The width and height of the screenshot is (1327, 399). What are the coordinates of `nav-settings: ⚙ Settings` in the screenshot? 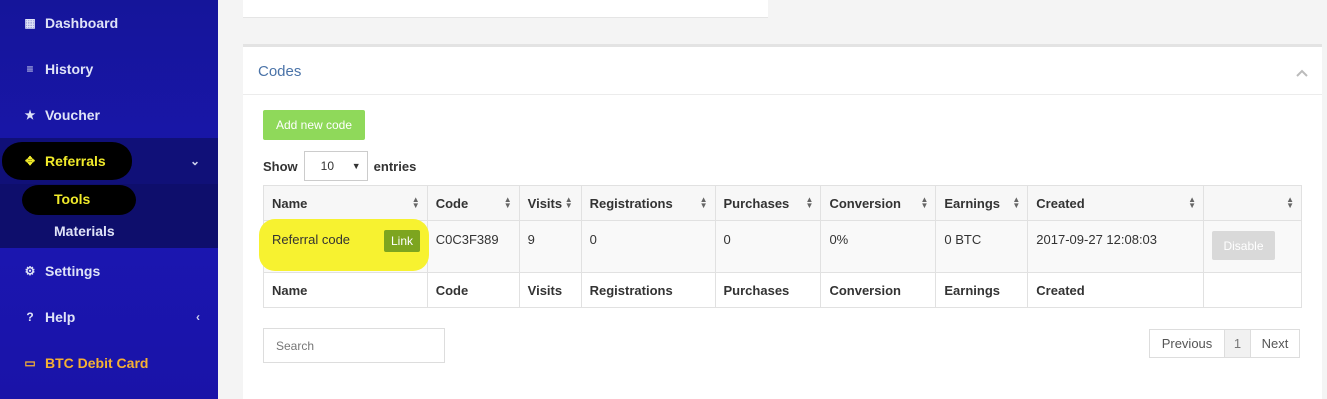 It's located at (109, 271).